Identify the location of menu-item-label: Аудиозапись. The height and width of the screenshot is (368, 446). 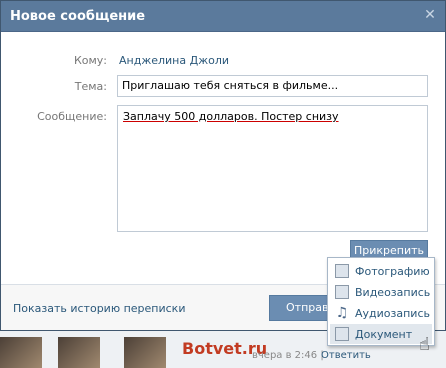
(392, 313).